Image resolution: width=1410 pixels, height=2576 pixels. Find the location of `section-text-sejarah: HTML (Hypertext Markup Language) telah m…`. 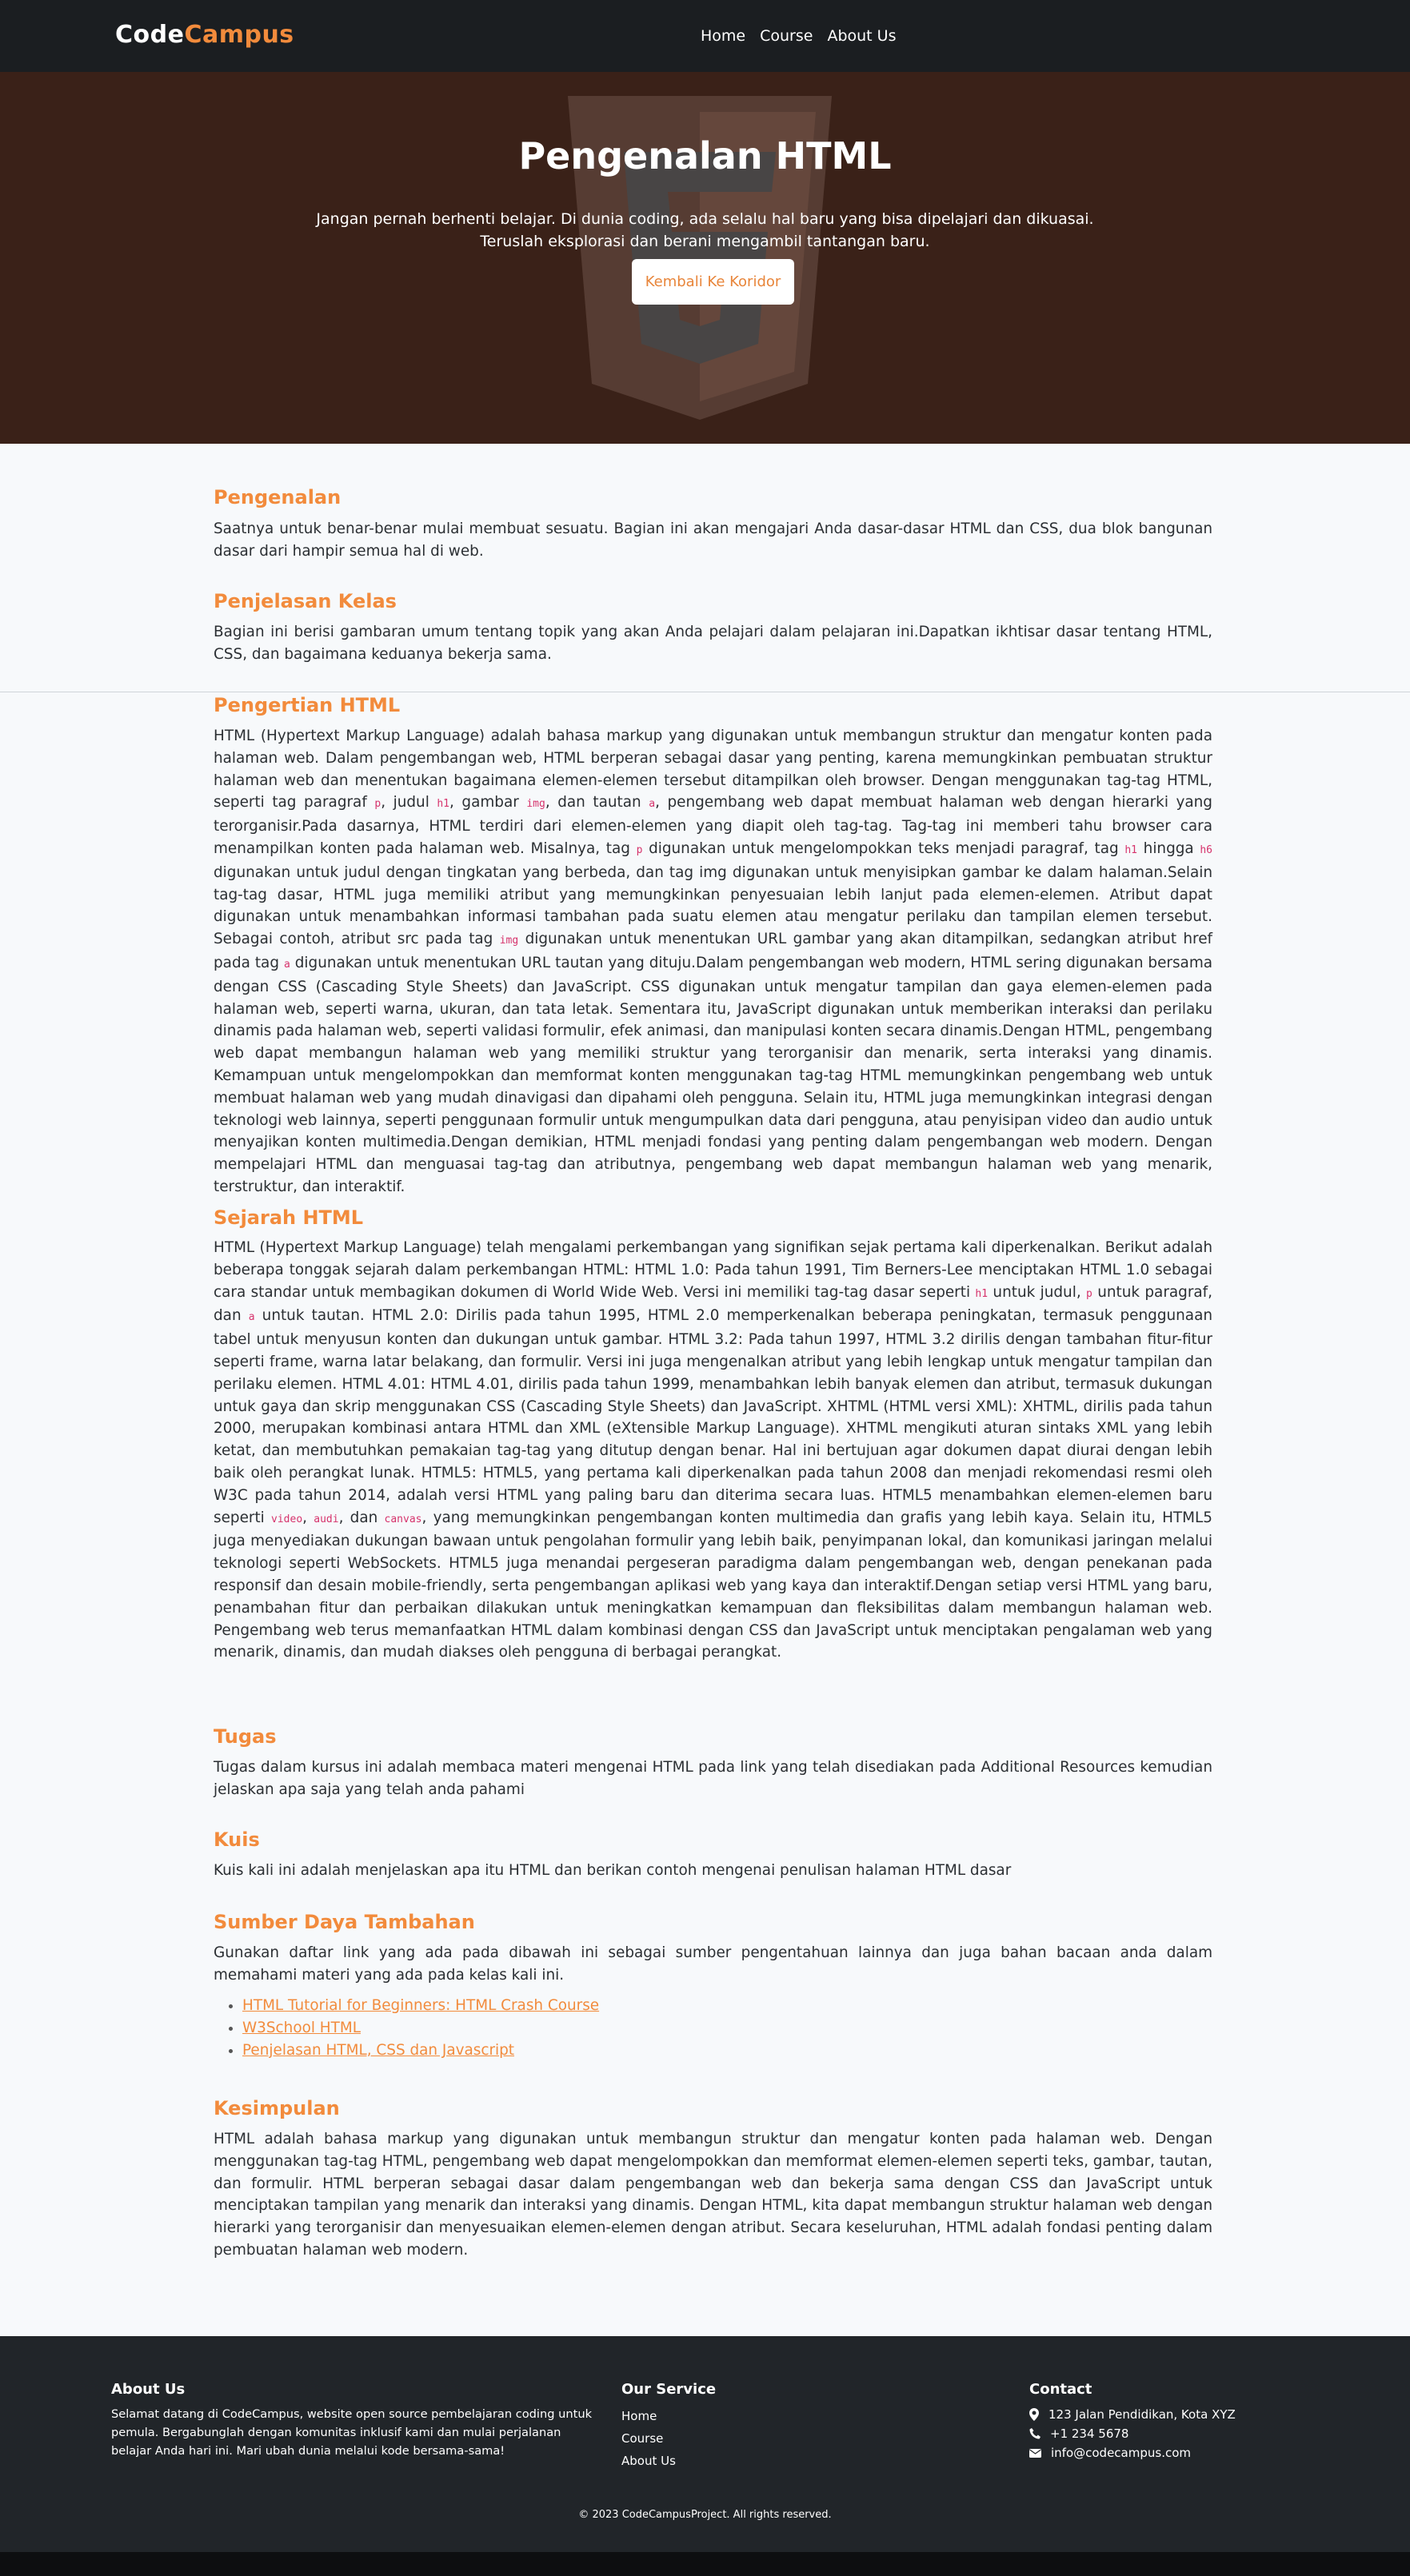

section-text-sejarah: HTML (Hypertext Markup Language) telah m… is located at coordinates (713, 1450).